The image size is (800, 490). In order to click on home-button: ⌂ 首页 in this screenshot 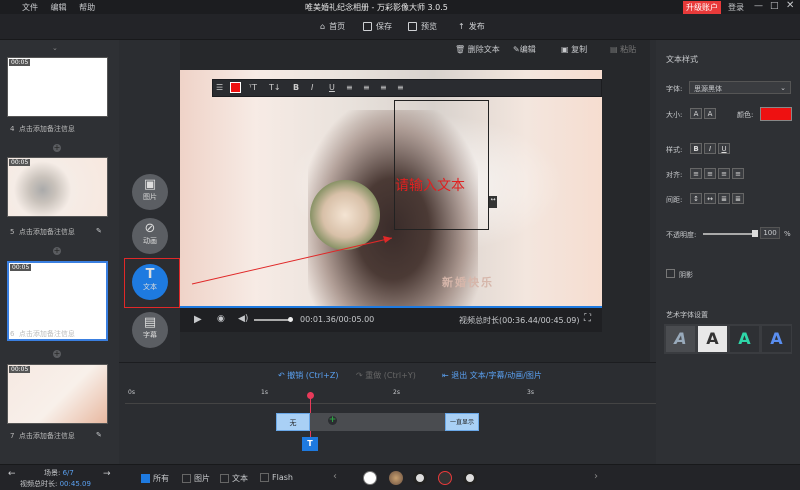, I will do `click(332, 26)`.